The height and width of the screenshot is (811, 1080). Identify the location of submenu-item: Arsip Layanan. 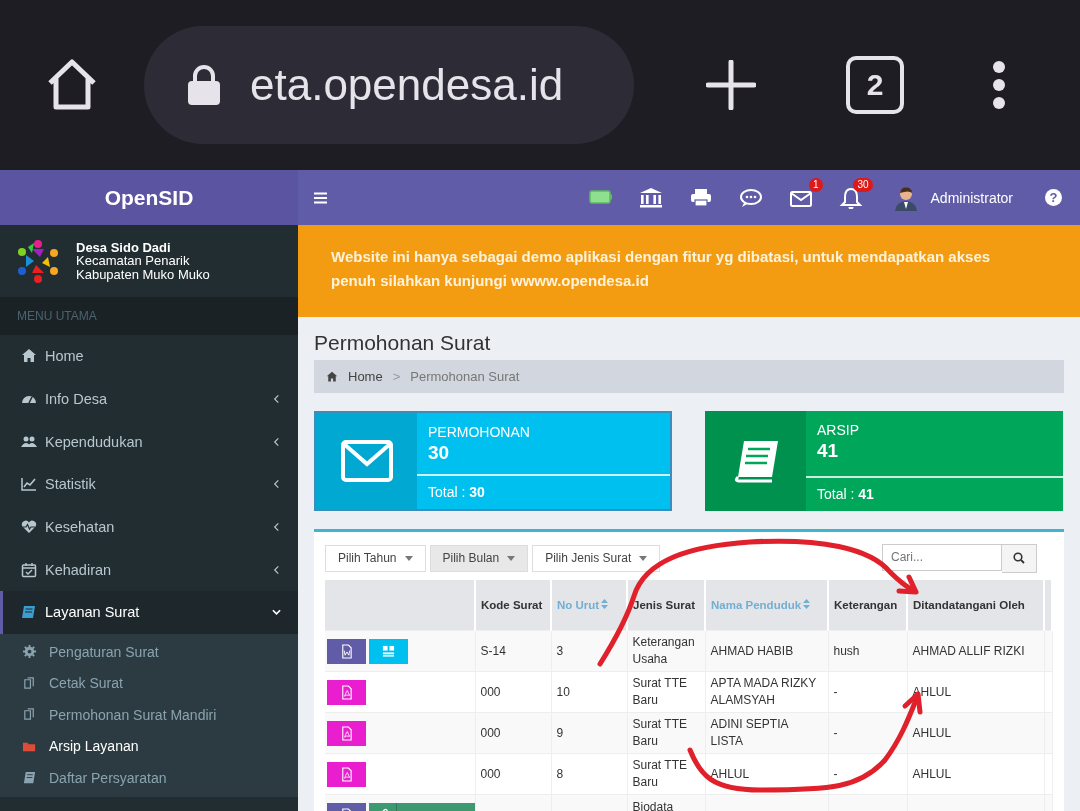
(149, 746).